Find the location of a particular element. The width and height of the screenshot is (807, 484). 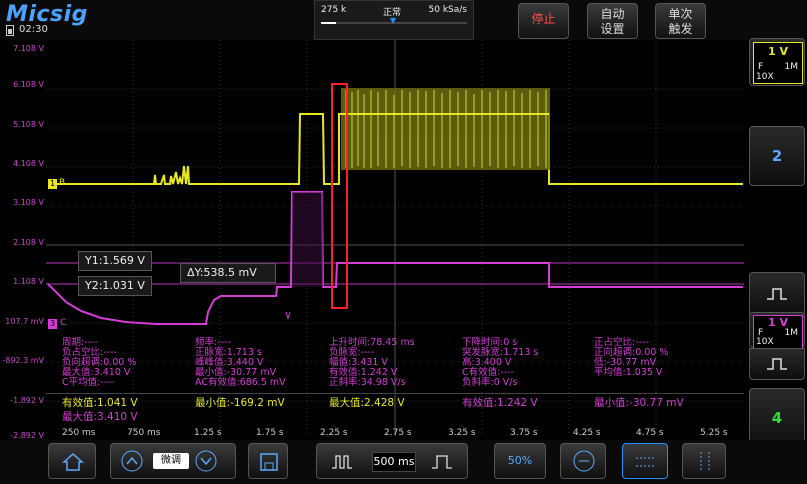

x-label-1: 750 ms is located at coordinates (144, 433).